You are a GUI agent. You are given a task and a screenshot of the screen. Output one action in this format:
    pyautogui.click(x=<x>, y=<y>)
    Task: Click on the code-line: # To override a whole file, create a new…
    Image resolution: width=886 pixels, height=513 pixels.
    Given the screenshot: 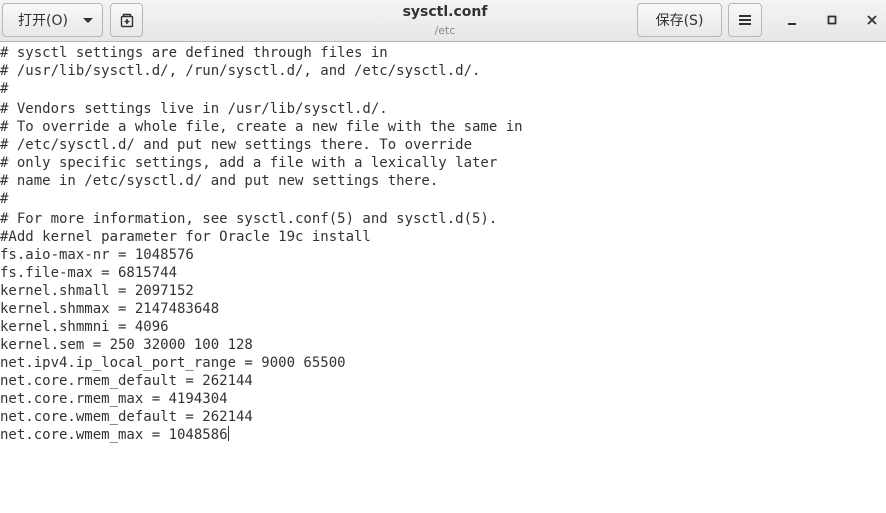 What is the action you would take?
    pyautogui.click(x=261, y=127)
    